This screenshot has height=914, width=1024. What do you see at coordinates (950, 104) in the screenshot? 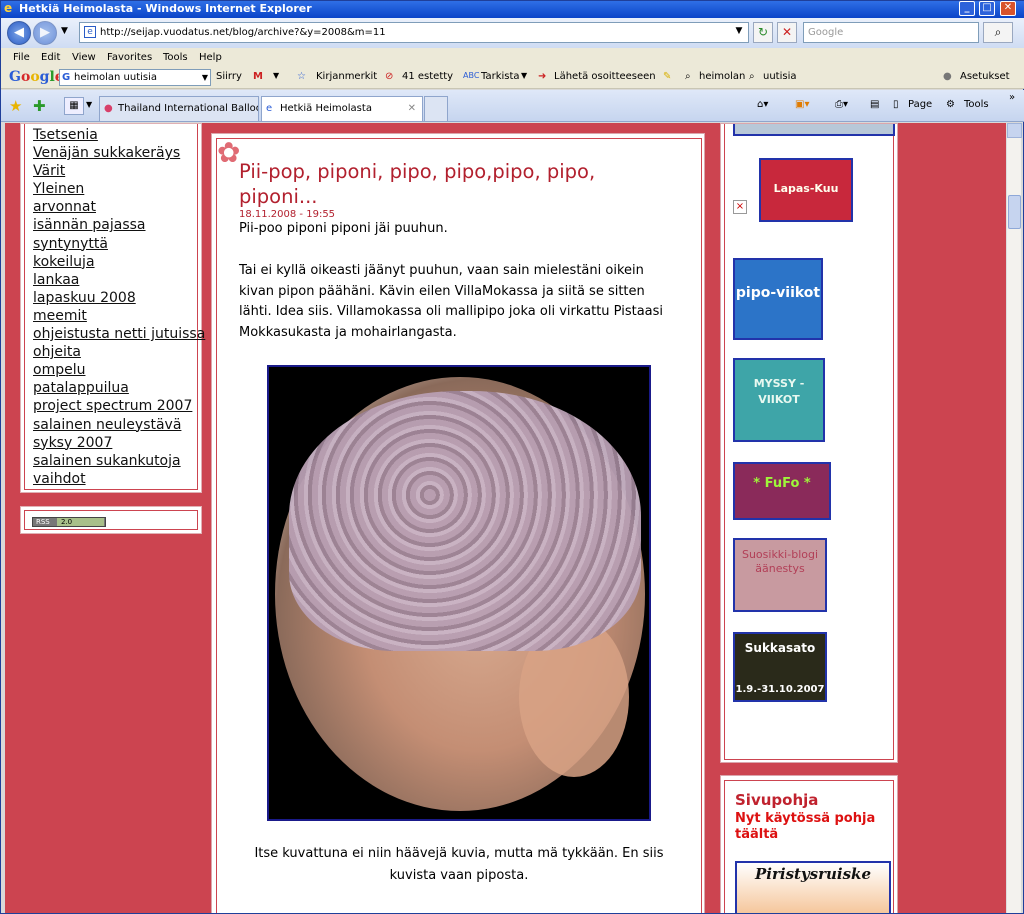
I see `tools-gear-icon: ⚙` at bounding box center [950, 104].